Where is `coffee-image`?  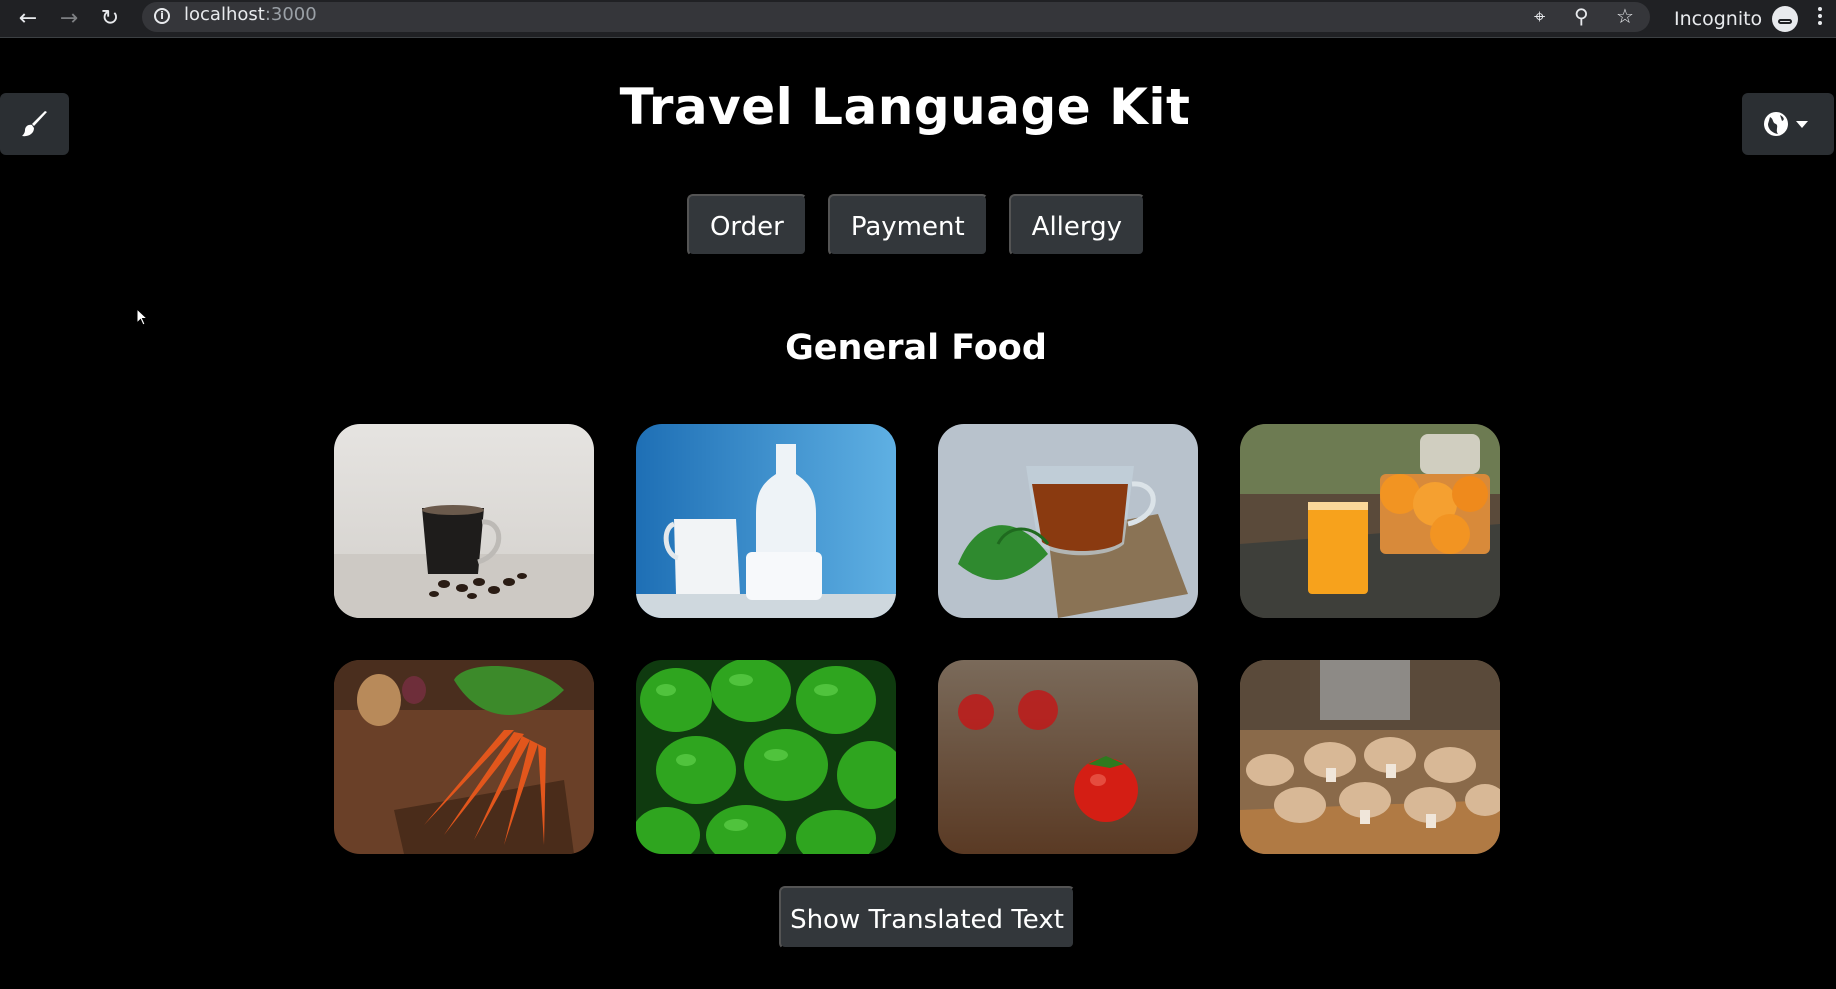 coffee-image is located at coordinates (464, 521).